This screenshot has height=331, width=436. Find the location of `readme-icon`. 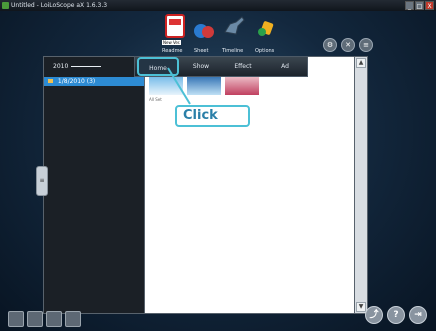

readme-icon is located at coordinates (176, 26).